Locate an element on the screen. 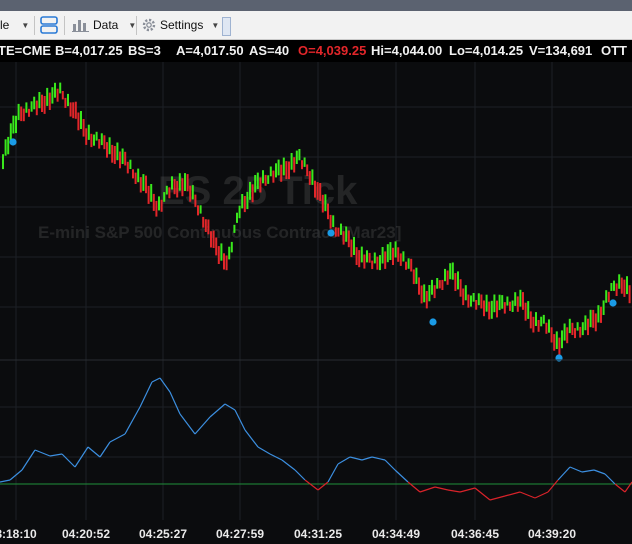 The width and height of the screenshot is (632, 544). bid-size: BS=3 is located at coordinates (144, 50).